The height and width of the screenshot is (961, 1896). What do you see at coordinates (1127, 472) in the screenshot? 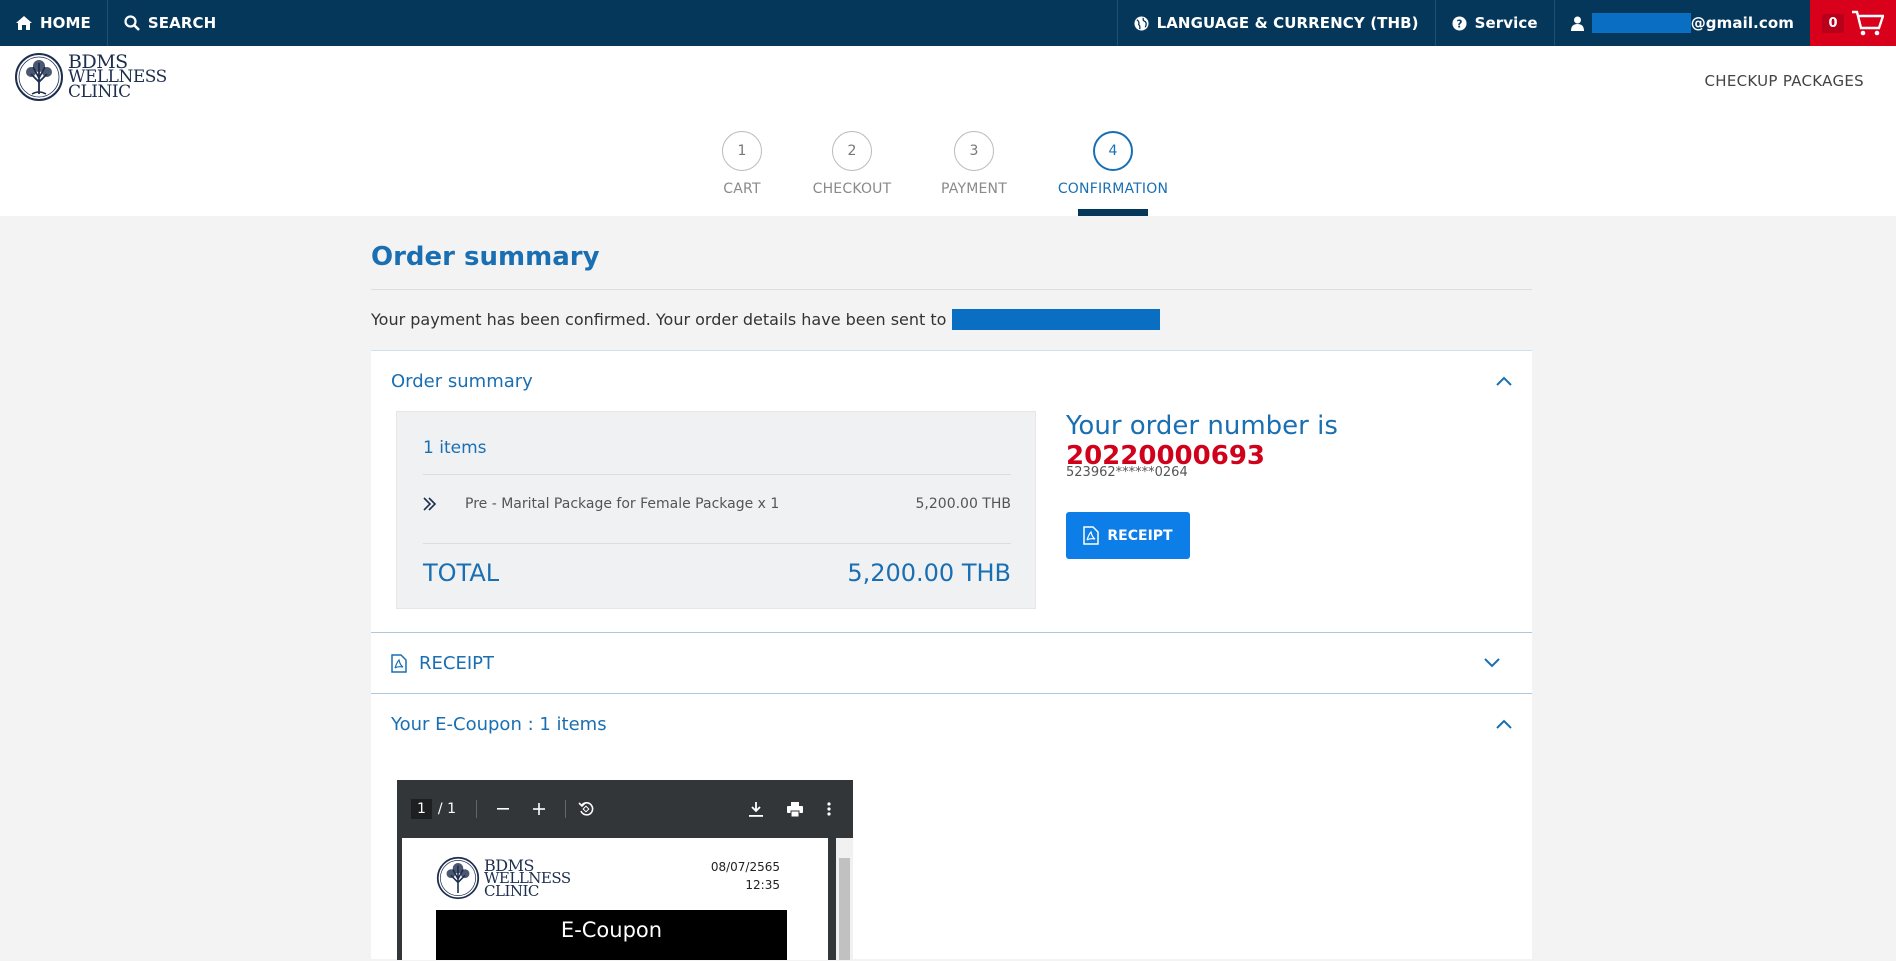
I see `masked-card-number: 523962******0264` at bounding box center [1127, 472].